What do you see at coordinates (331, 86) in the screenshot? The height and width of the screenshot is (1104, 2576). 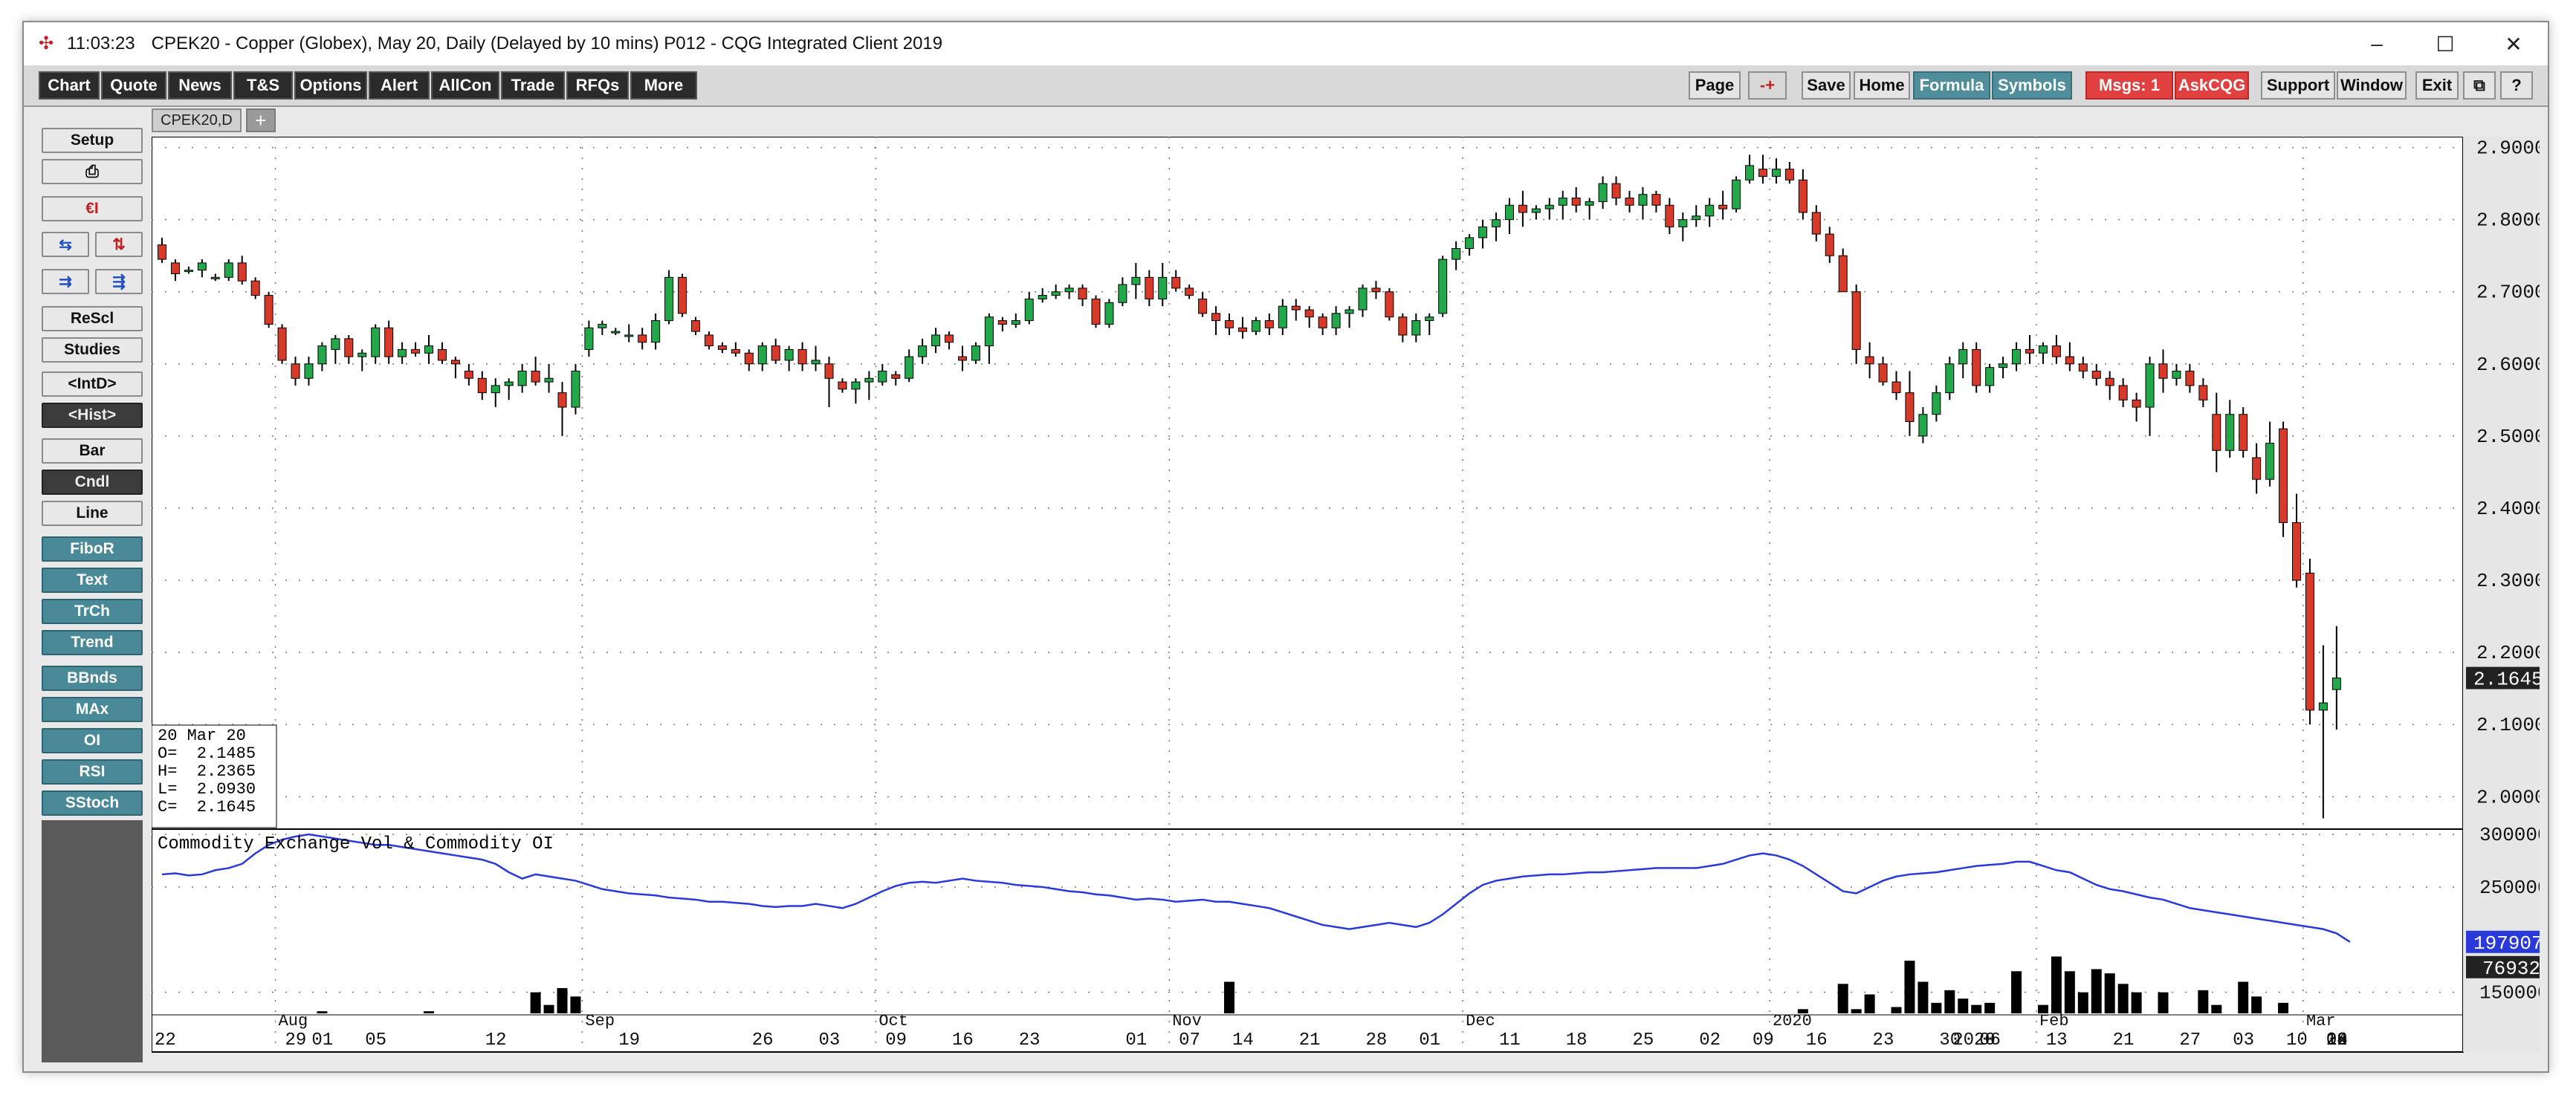 I see `menu-options-button: Options` at bounding box center [331, 86].